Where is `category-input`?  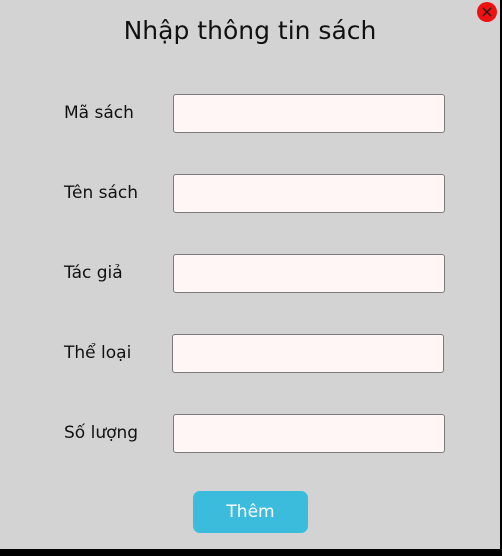
category-input is located at coordinates (308, 353).